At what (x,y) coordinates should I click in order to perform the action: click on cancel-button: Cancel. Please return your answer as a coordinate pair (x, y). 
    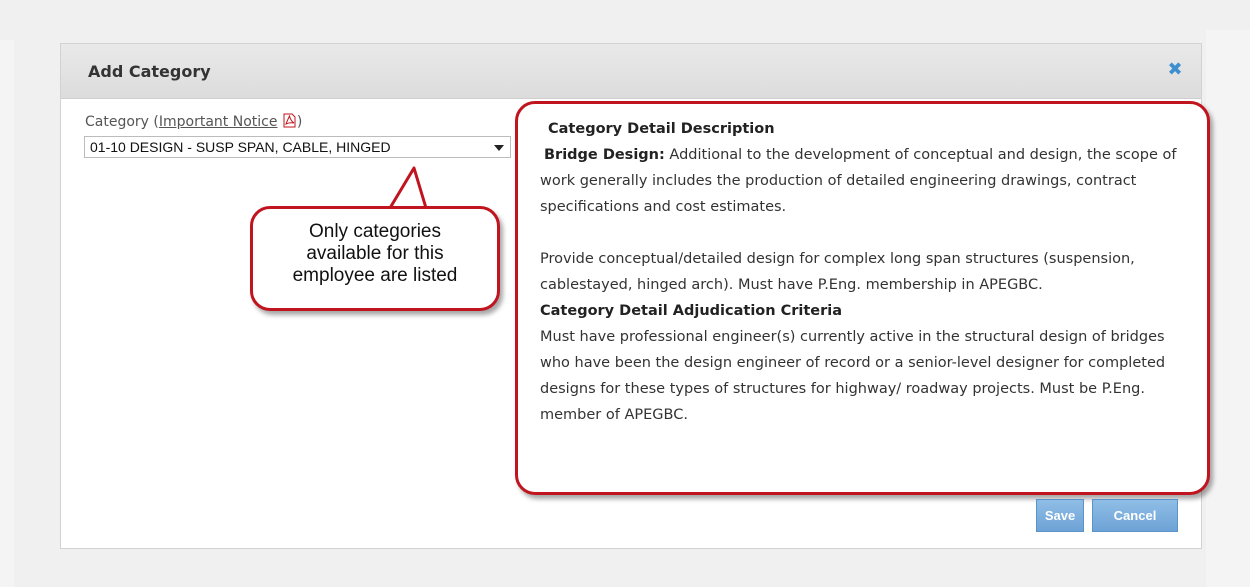
    Looking at the image, I should click on (1135, 515).